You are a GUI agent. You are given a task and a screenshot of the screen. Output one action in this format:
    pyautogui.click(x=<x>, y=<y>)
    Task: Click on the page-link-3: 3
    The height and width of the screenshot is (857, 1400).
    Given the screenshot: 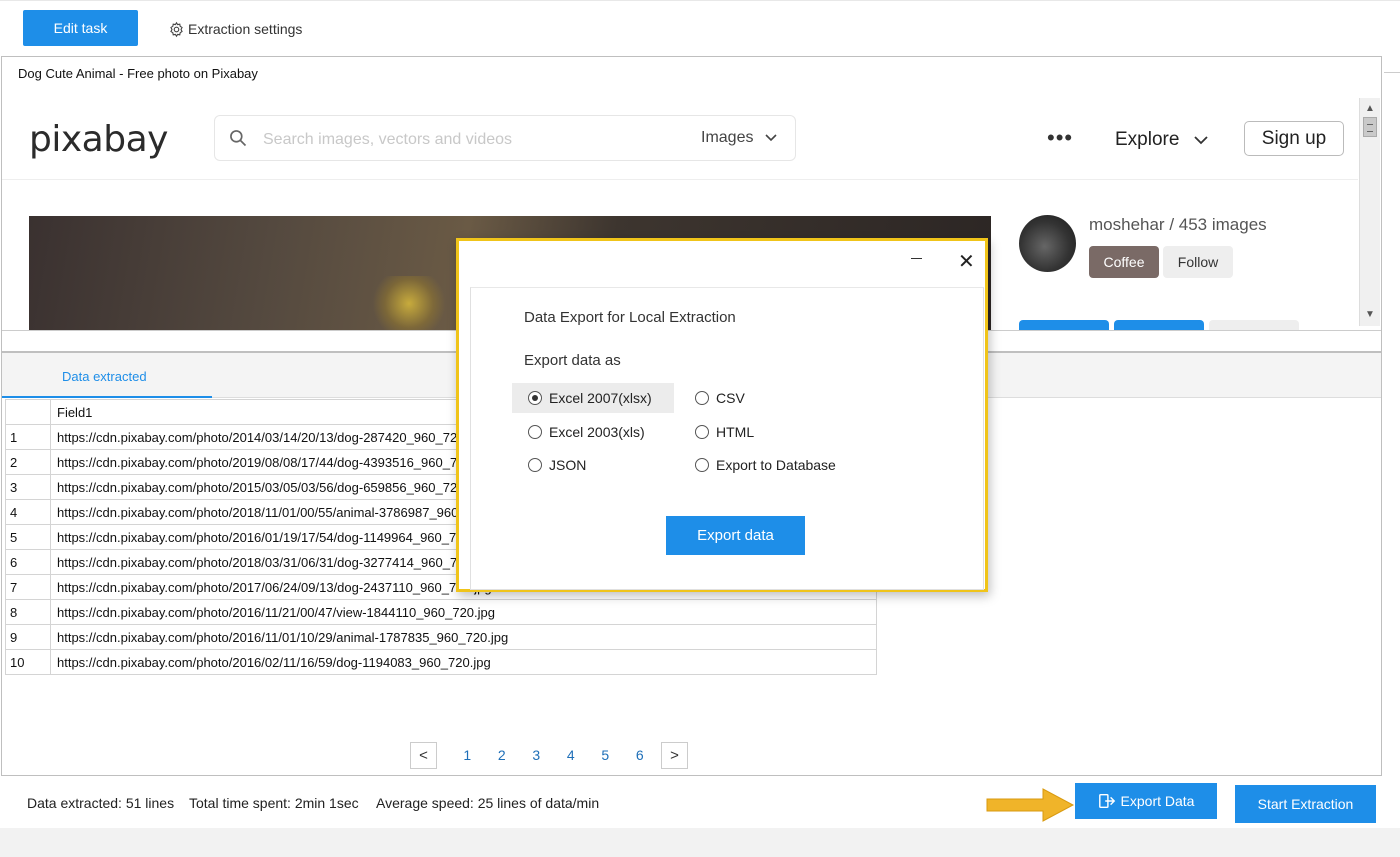 What is the action you would take?
    pyautogui.click(x=536, y=755)
    